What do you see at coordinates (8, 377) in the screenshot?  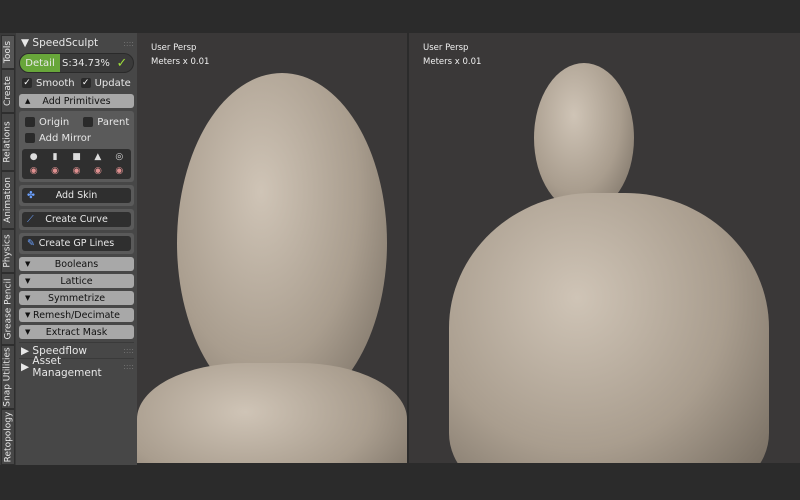 I see `tab-snap-utilities: Snap Utilities` at bounding box center [8, 377].